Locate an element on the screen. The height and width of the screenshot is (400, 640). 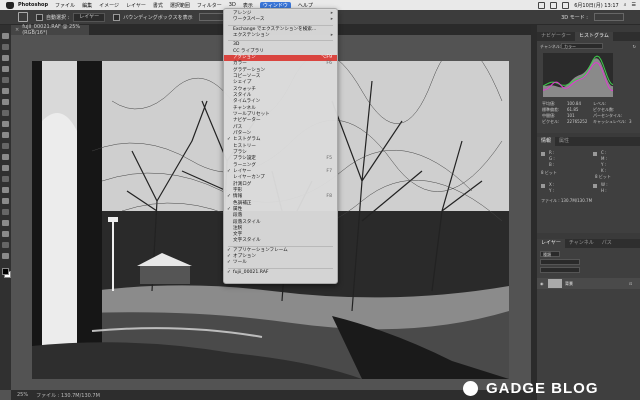
3d-mode-buttons is located at coordinates (609, 17).